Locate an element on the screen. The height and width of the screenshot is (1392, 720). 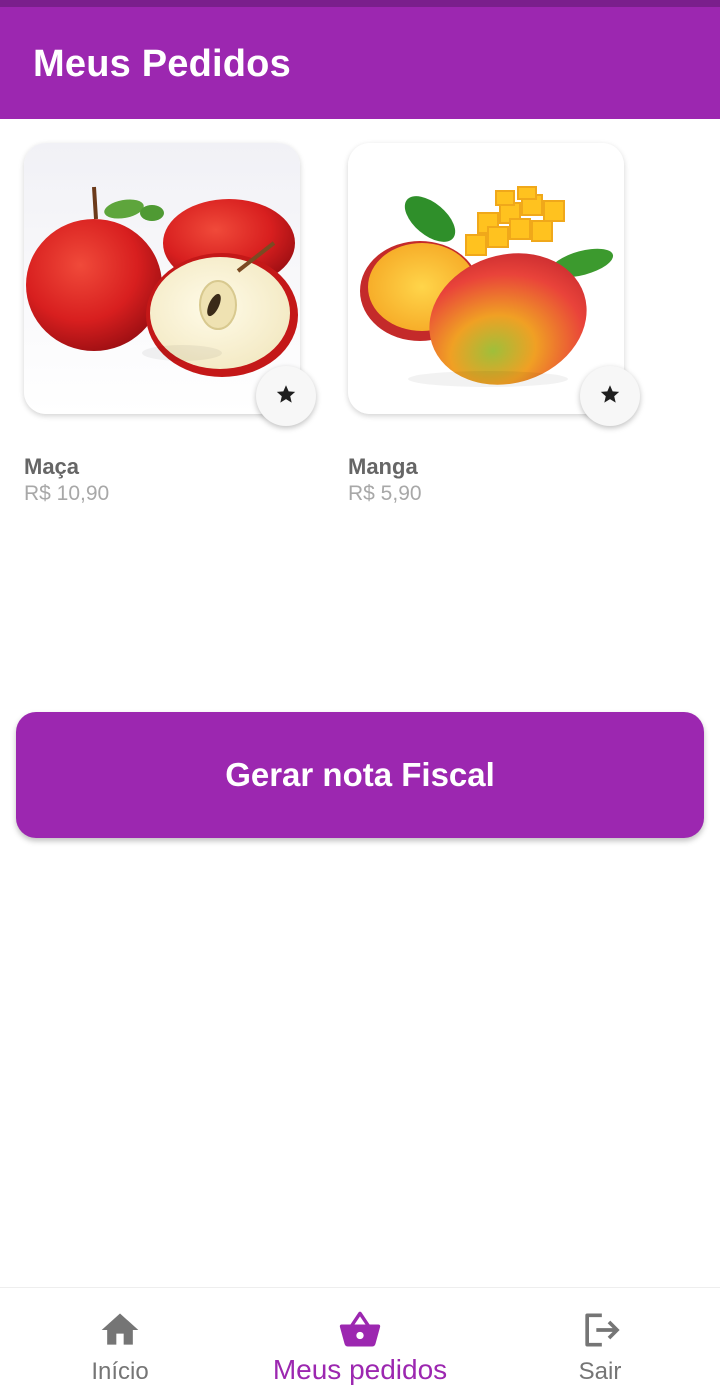
apple-image is located at coordinates (162, 278).